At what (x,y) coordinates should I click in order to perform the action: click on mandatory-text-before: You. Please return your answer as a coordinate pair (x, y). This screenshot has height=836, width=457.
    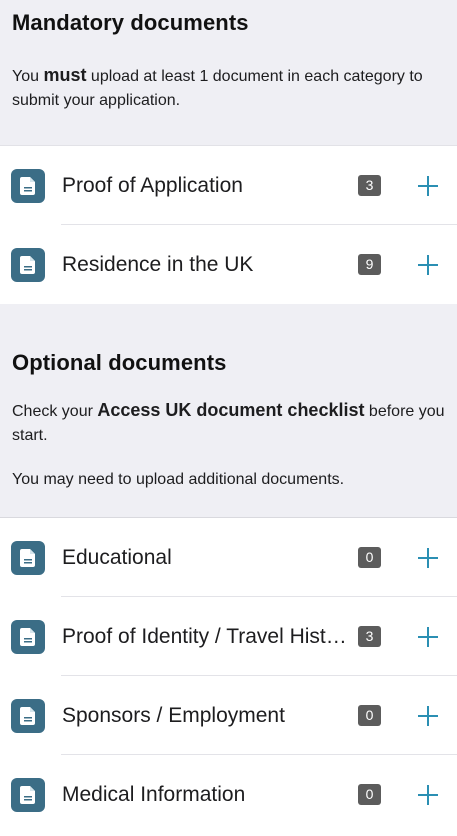
    Looking at the image, I should click on (28, 76).